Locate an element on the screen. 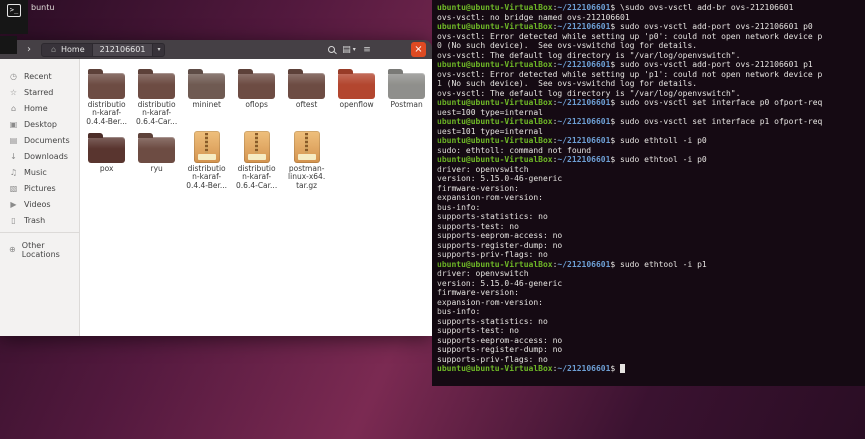 The image size is (865, 439). downloads-icon: ↓ is located at coordinates (13, 156).